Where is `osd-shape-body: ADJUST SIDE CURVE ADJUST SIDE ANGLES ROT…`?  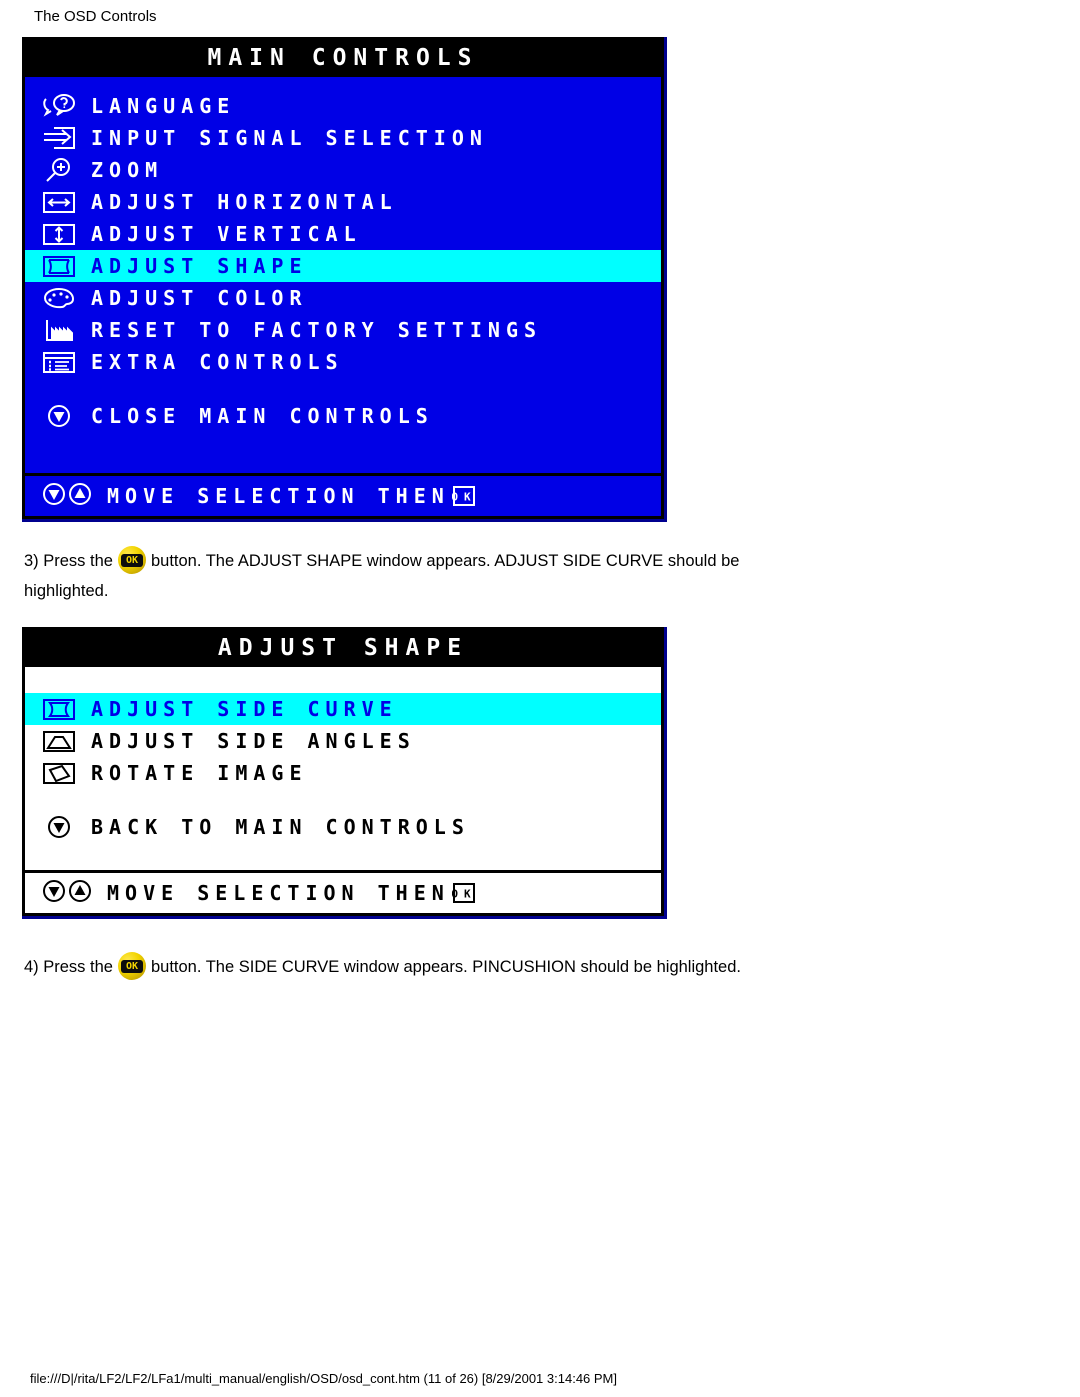
osd-shape-body: ADJUST SIDE CURVE ADJUST SIDE ANGLES ROT… is located at coordinates (343, 768).